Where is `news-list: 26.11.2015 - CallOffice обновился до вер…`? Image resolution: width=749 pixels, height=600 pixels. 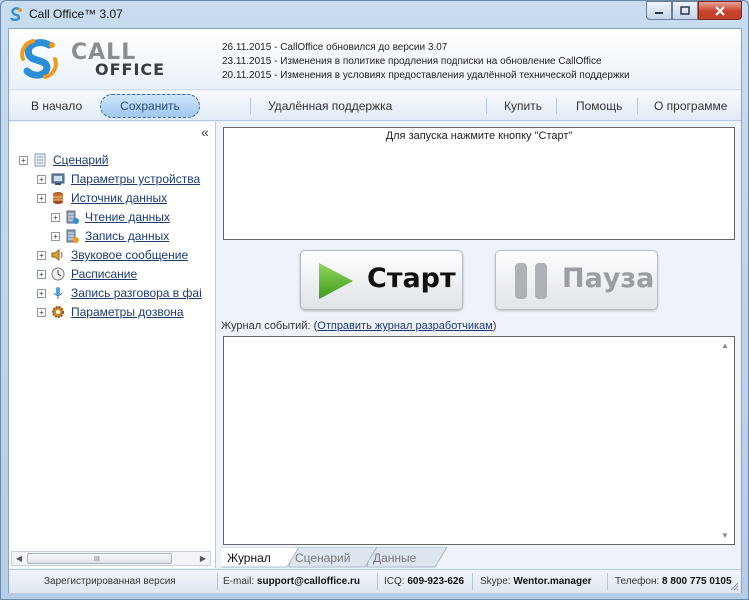
news-list: 26.11.2015 - CallOffice обновился до вер… is located at coordinates (426, 62).